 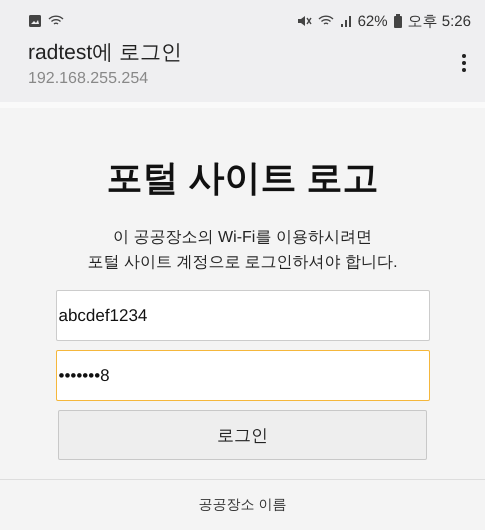 I want to click on page-address: 192.168.255.254, so click(x=89, y=79).